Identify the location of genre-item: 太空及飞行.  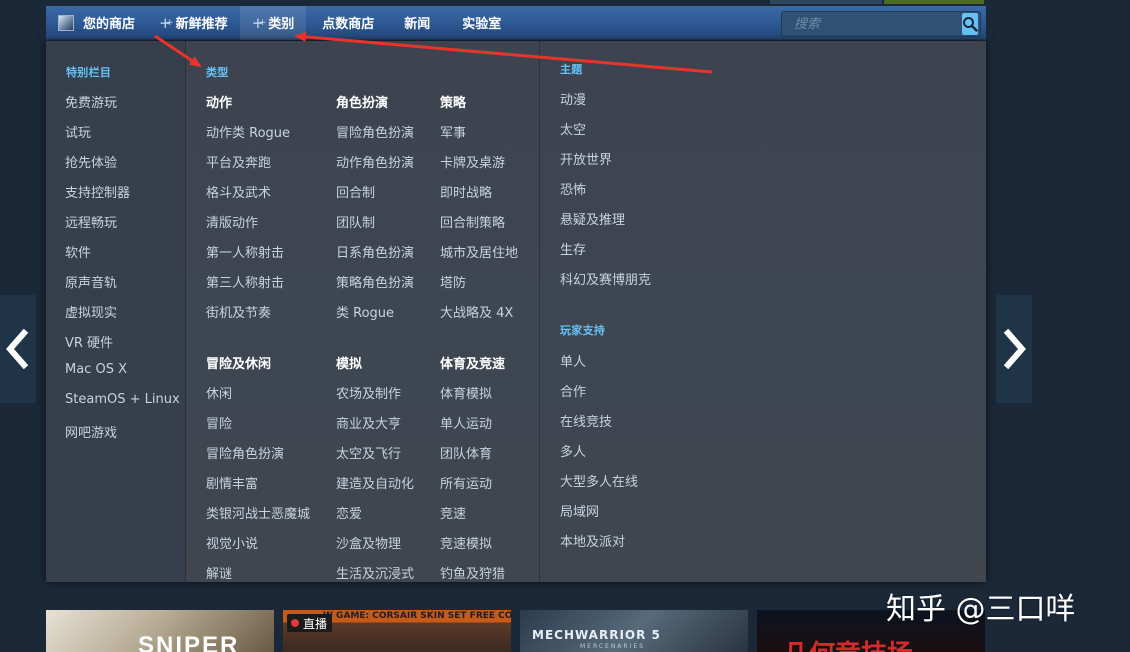
(368, 452).